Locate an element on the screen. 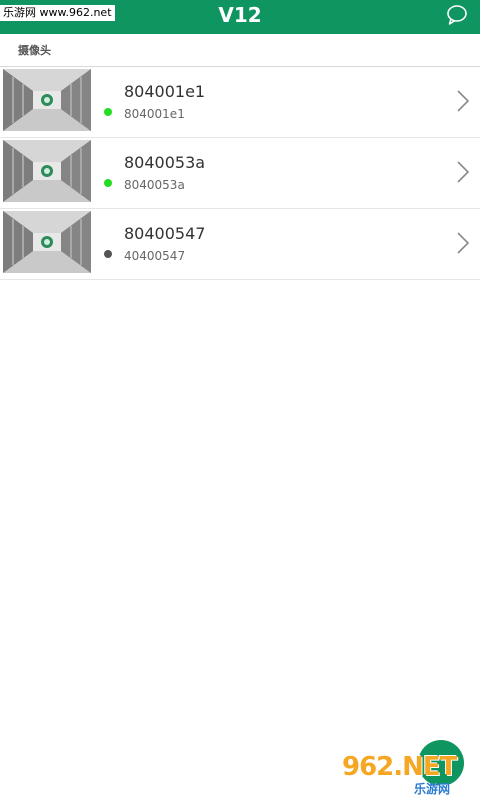  top-app-bar: 乐游网 www.962.net V12 is located at coordinates (240, 17).